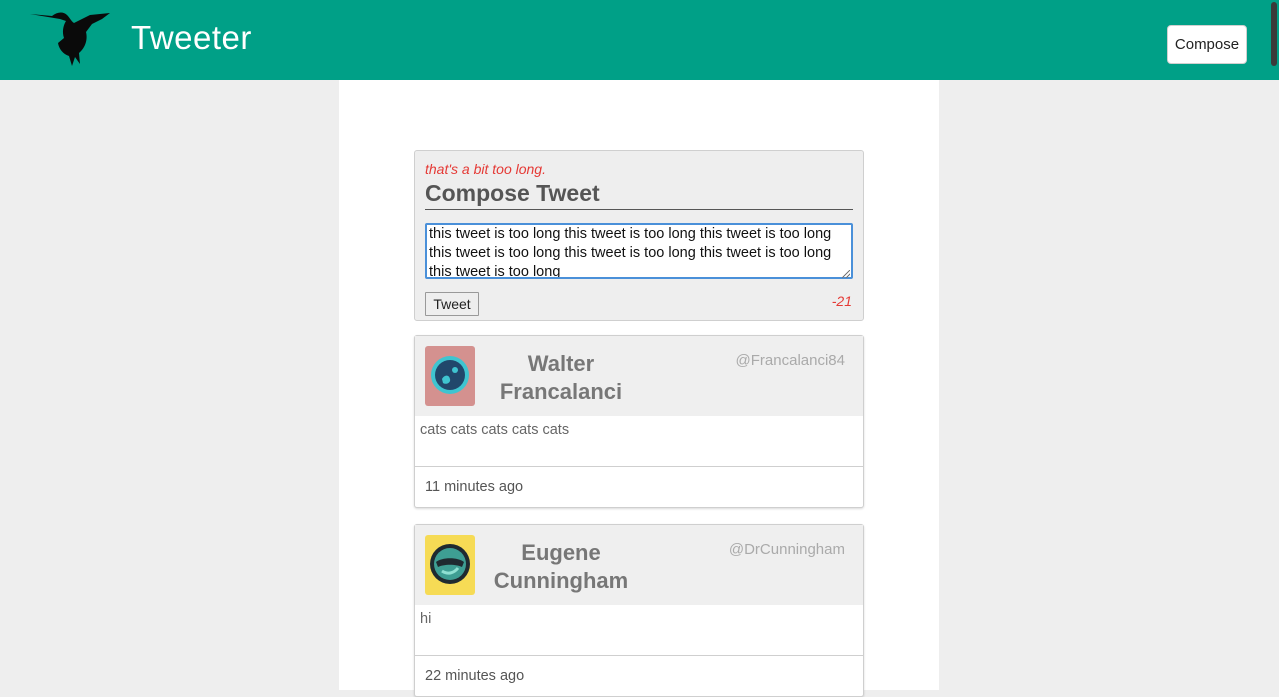 Image resolution: width=1279 pixels, height=697 pixels. What do you see at coordinates (786, 549) in the screenshot?
I see `user-handle: @DrCunningham` at bounding box center [786, 549].